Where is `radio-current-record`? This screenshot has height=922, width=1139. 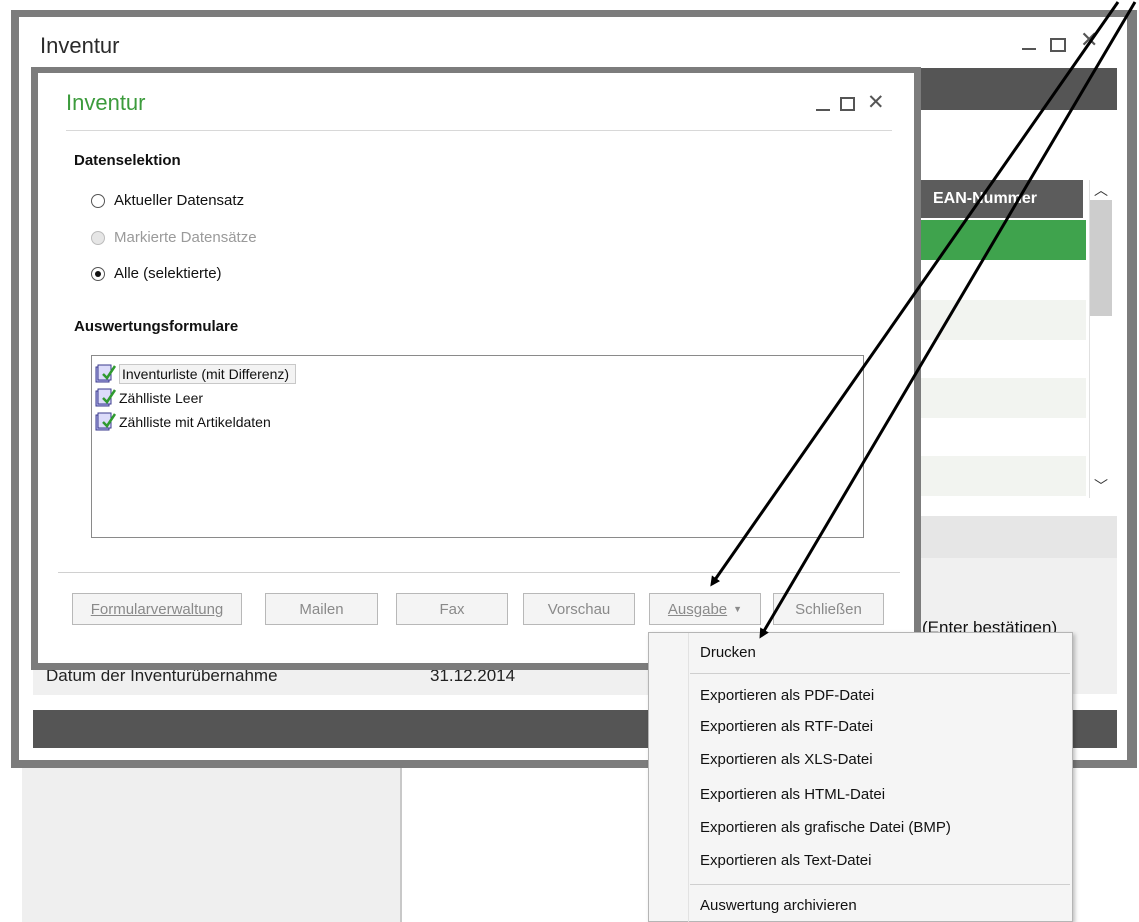 radio-current-record is located at coordinates (98, 201).